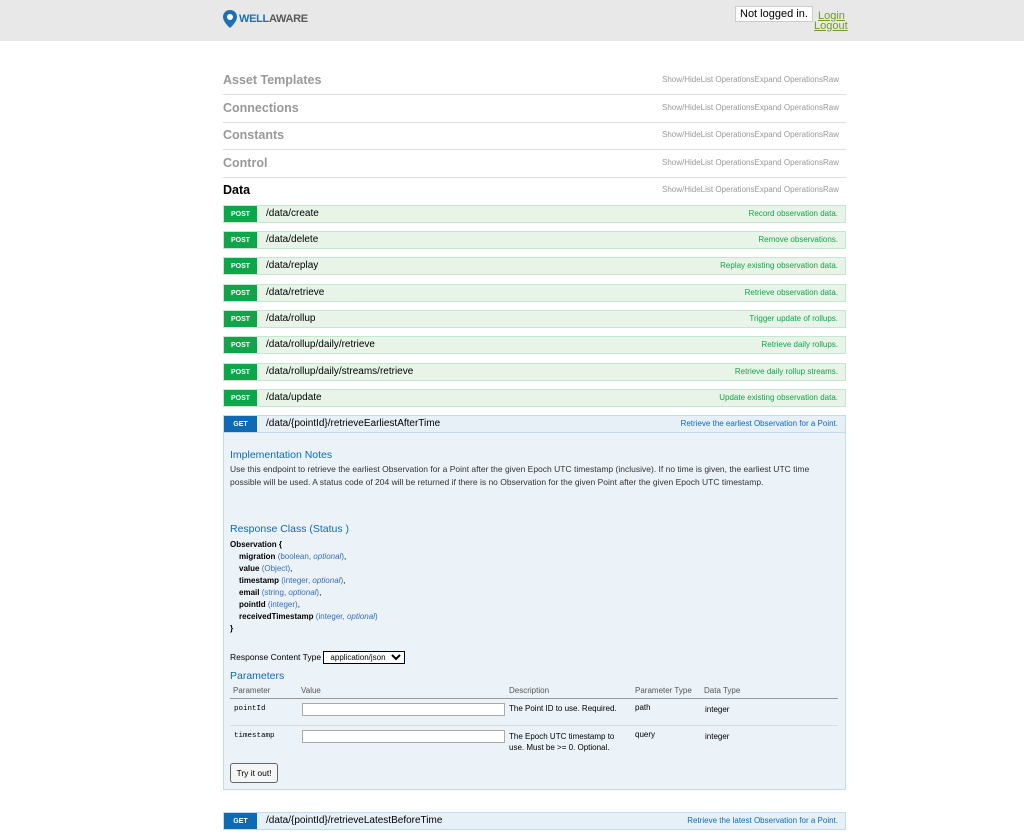  I want to click on location-pin-icon, so click(230, 19).